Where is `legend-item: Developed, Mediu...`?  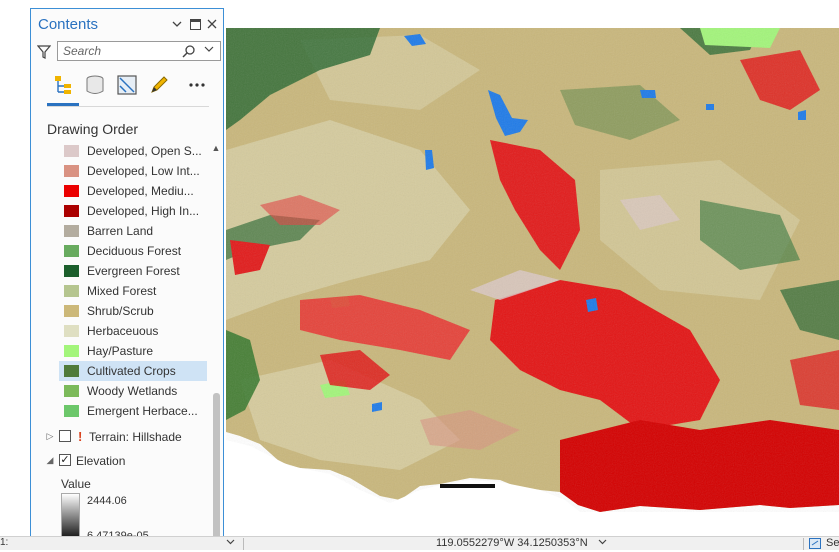
legend-item: Developed, Mediu... is located at coordinates (133, 191).